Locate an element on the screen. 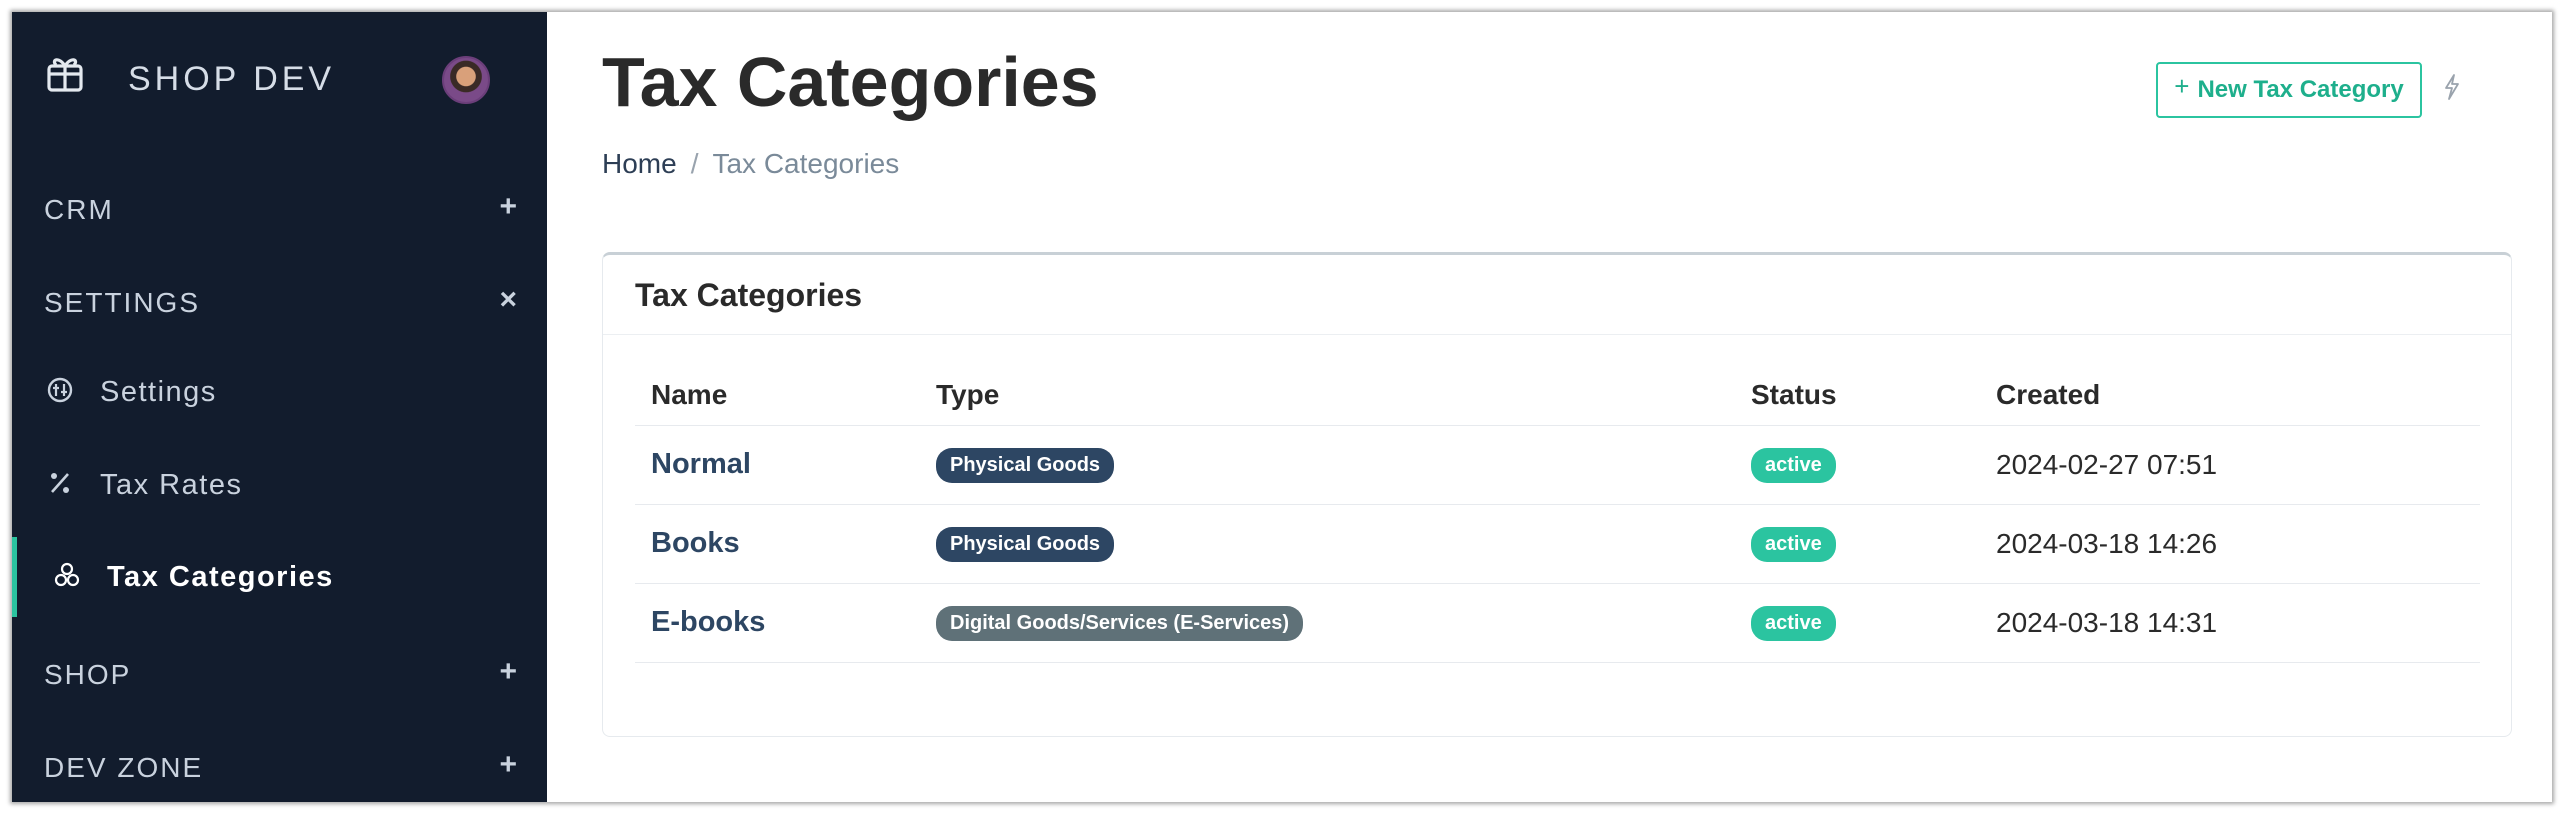 The image size is (2569, 820). sidebar-item-tax-categories: Tax Categories is located at coordinates (279, 577).